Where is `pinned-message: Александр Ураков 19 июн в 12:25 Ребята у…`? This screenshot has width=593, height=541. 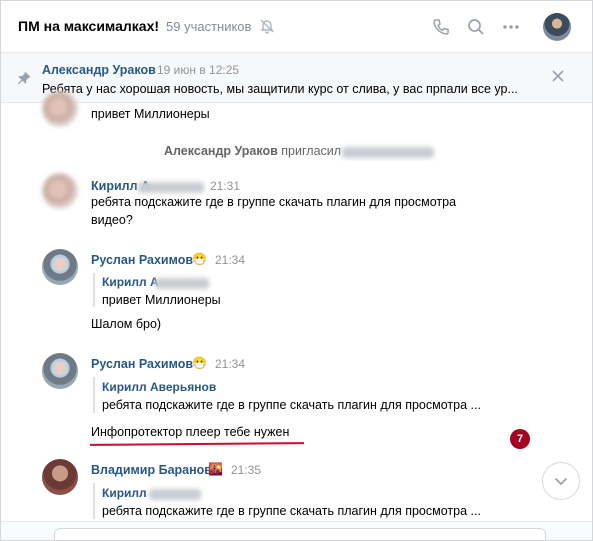 pinned-message: Александр Ураков 19 июн в 12:25 Ребята у… is located at coordinates (296, 78).